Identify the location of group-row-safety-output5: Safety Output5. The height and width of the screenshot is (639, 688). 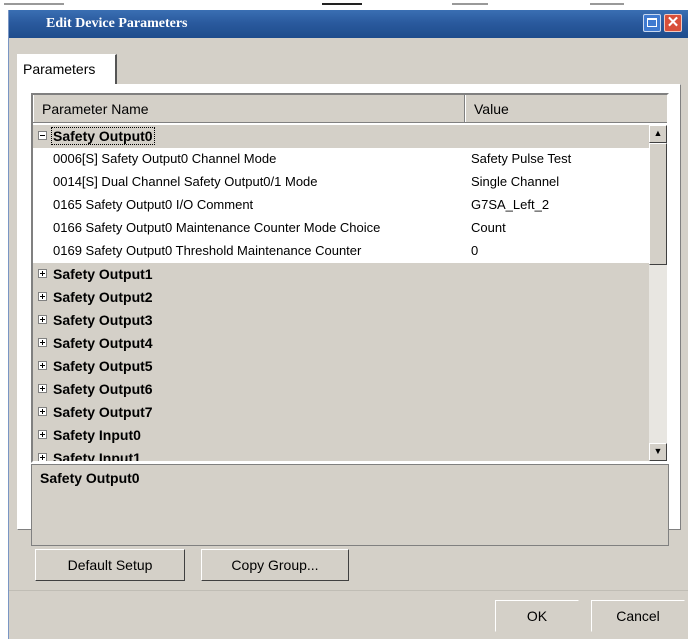
(341, 366).